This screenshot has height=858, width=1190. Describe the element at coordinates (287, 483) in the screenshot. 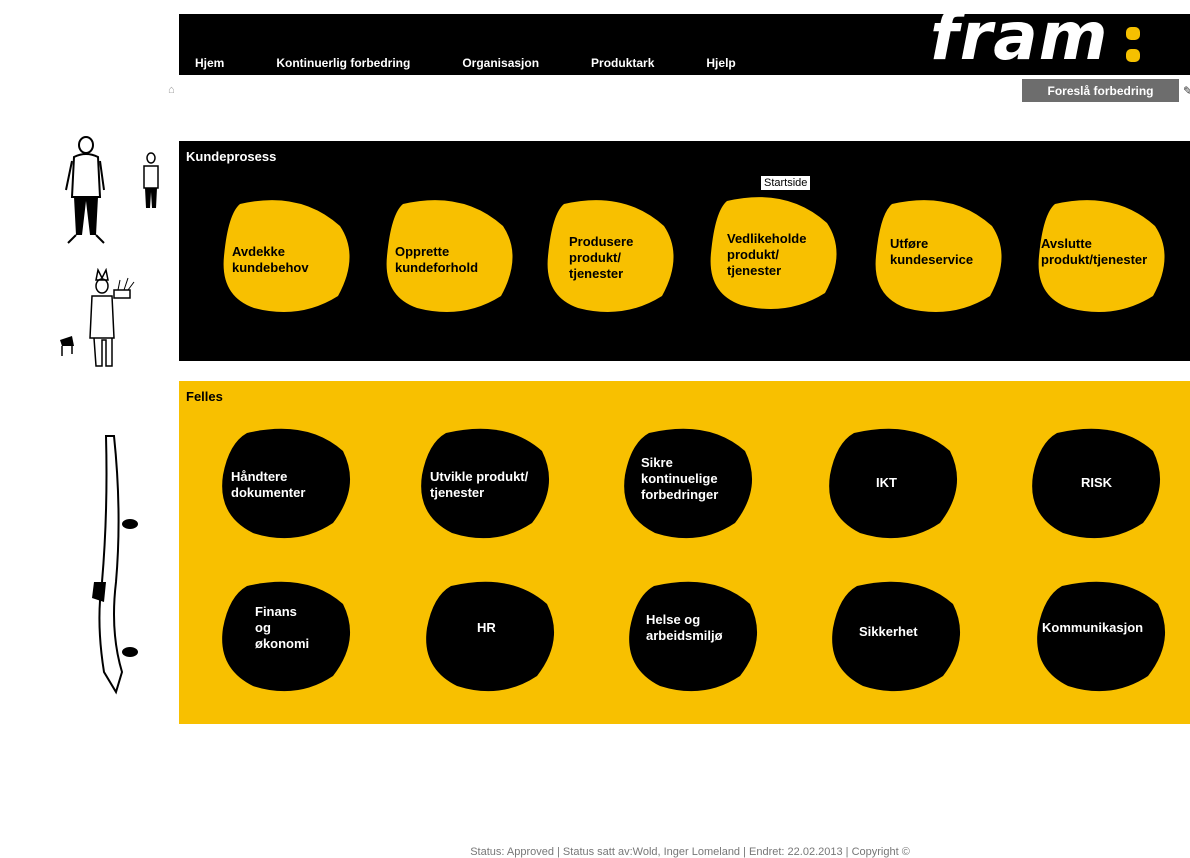

I see `felles-handtere-dokumenter: Håndtere dokumenter` at that location.